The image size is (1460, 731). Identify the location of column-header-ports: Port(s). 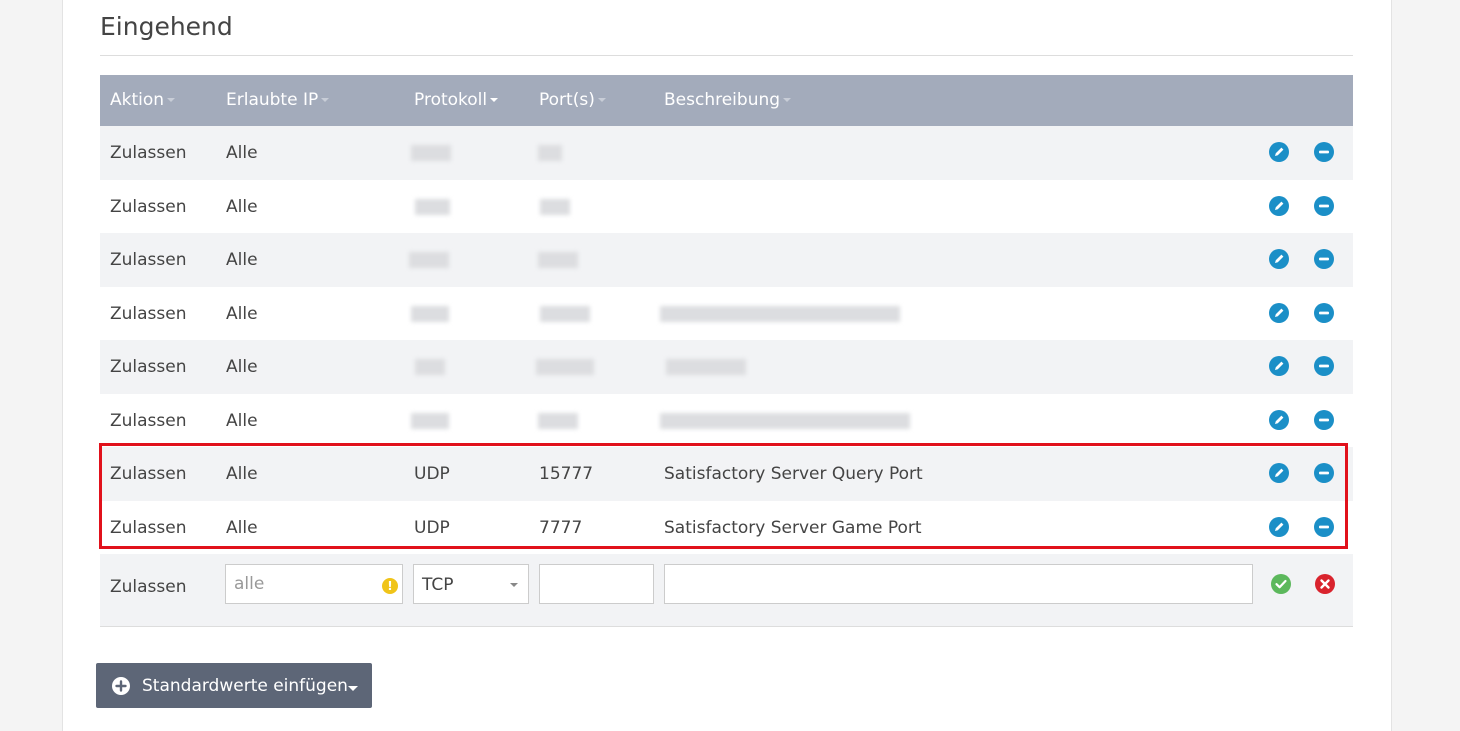
(572, 100).